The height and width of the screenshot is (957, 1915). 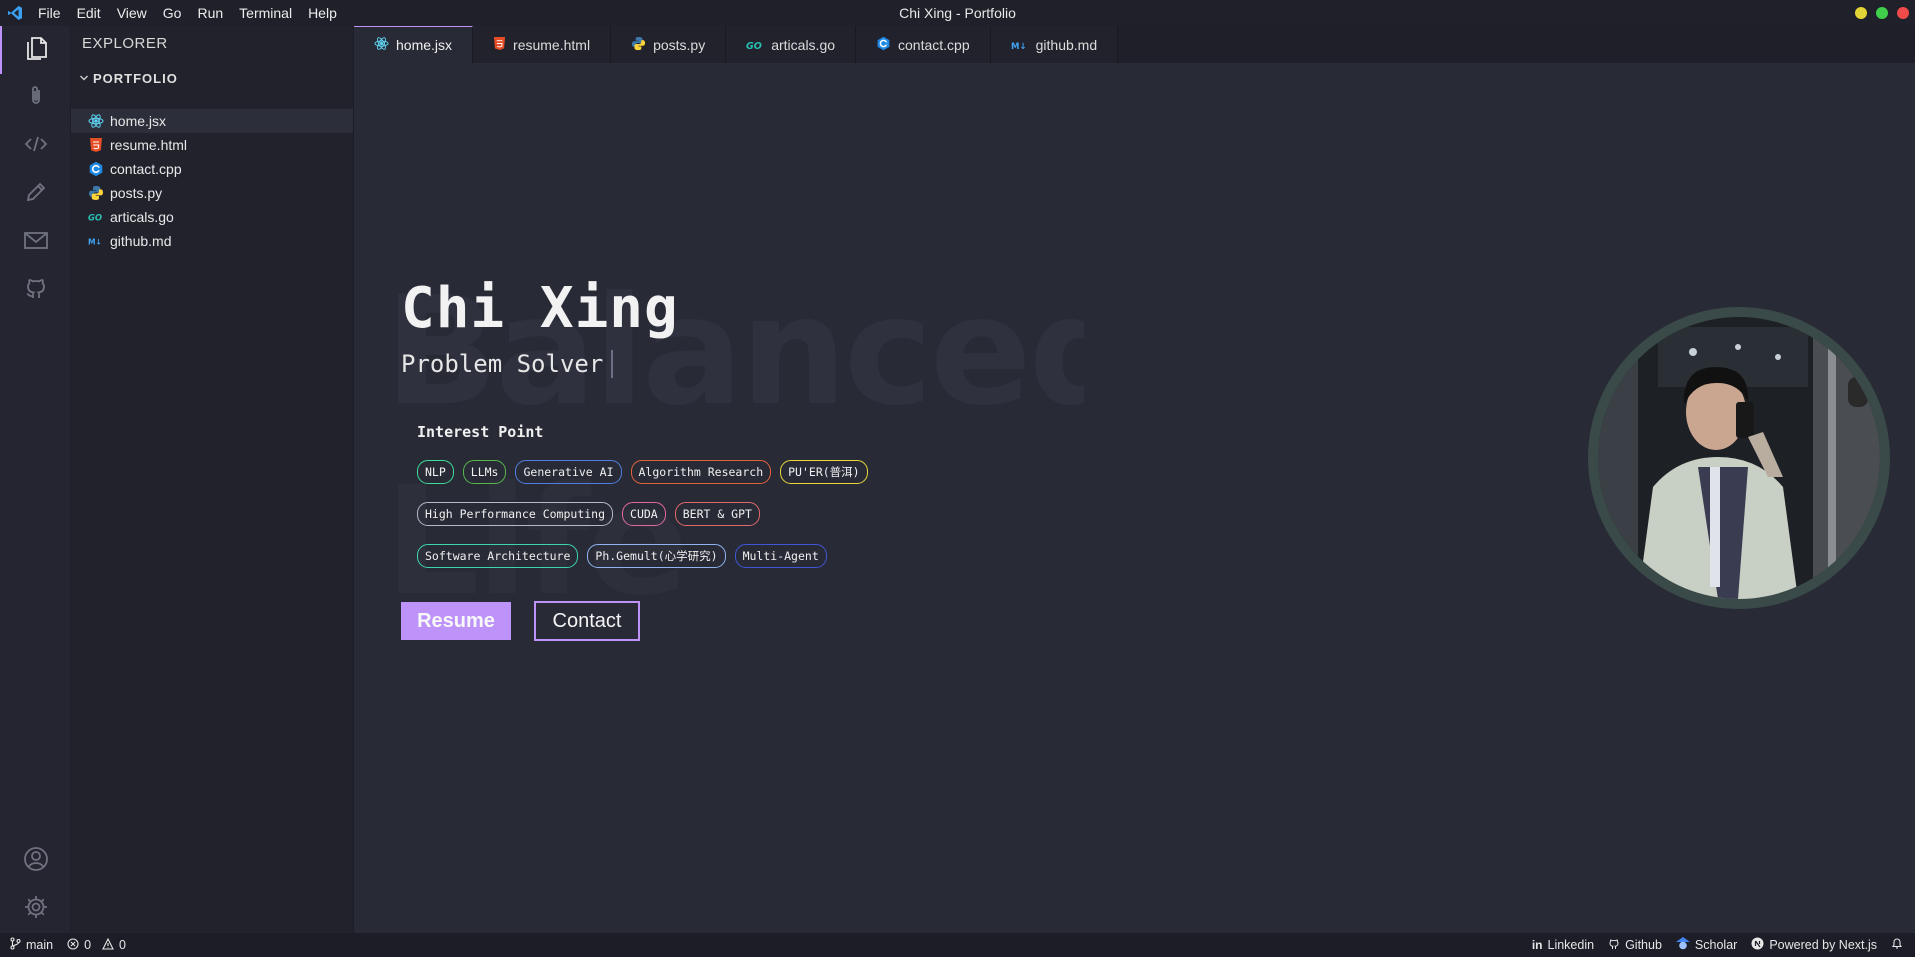 I want to click on resume-button: Resume, so click(x=456, y=621).